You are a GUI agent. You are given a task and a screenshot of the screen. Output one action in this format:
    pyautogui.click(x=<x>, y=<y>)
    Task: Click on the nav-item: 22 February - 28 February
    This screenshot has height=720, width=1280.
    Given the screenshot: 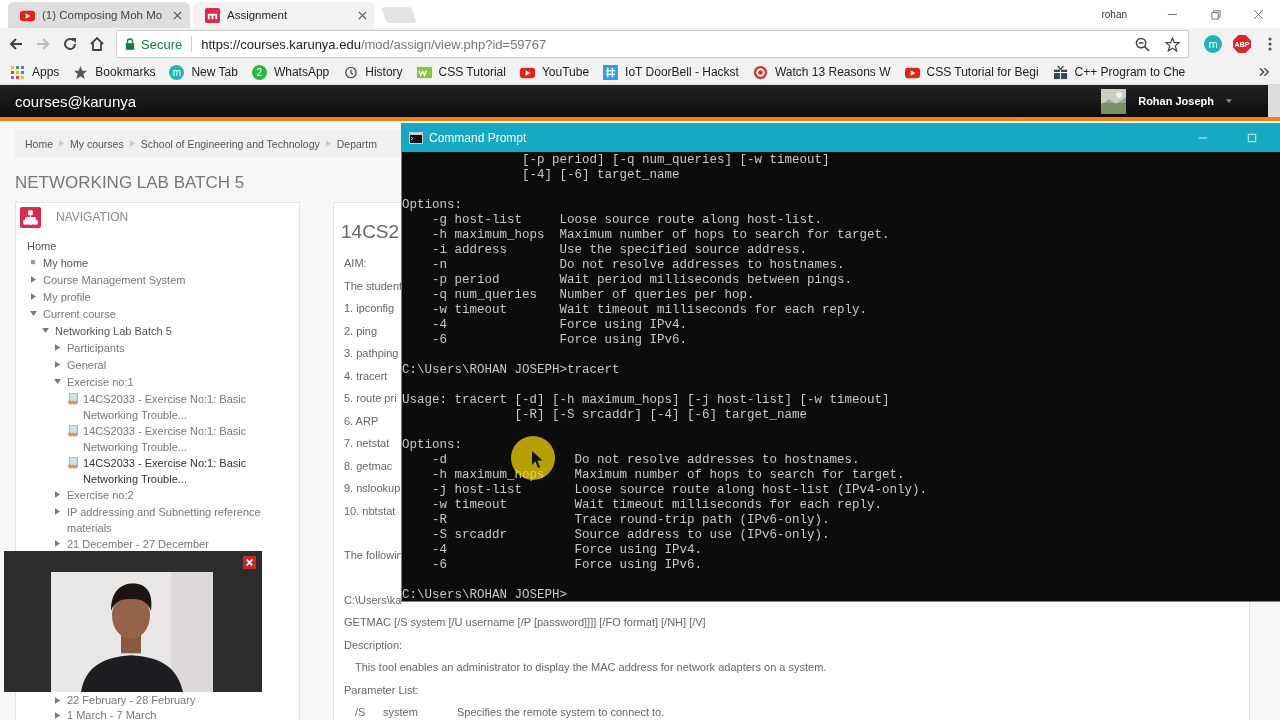 What is the action you would take?
    pyautogui.click(x=131, y=700)
    